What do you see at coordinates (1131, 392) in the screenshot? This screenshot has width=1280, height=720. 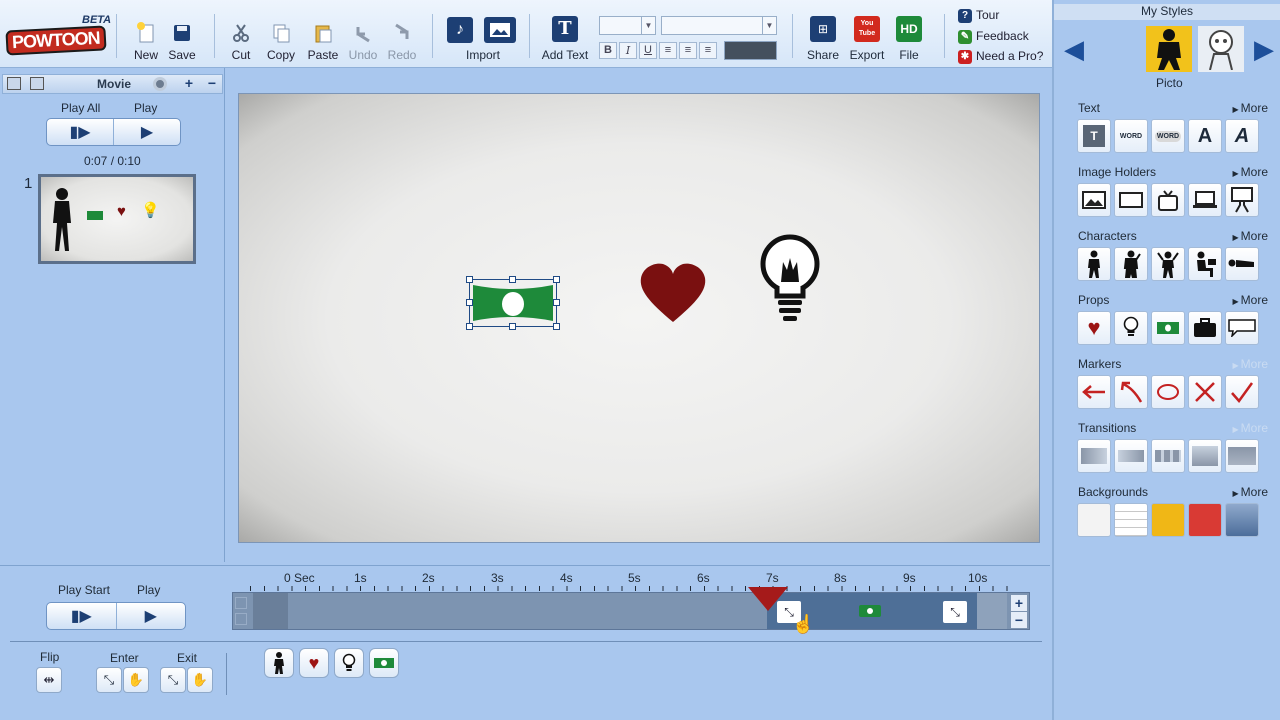 I see `marker-curved-arrow` at bounding box center [1131, 392].